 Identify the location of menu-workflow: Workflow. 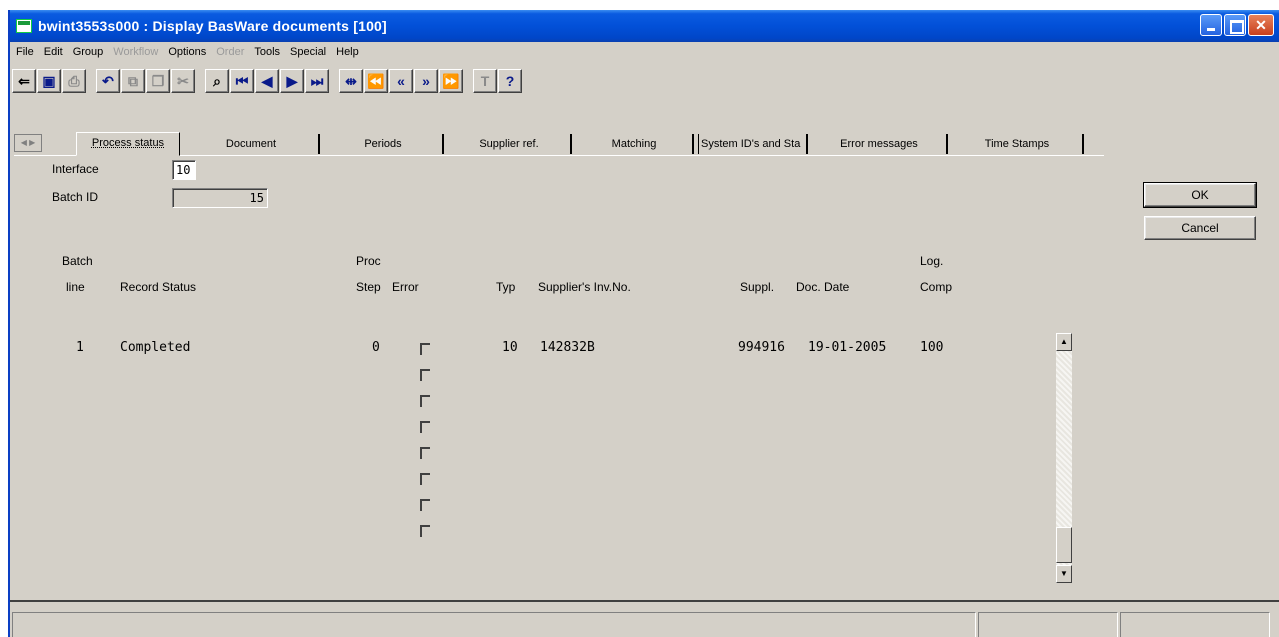
(136, 52).